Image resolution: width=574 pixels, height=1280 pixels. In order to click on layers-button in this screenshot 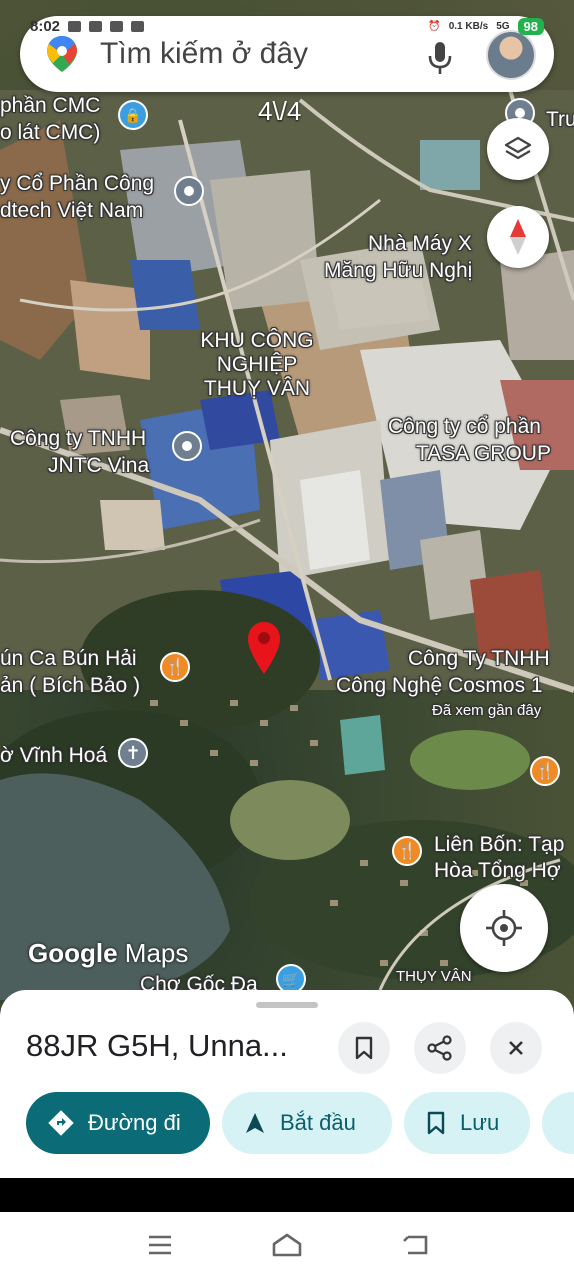, I will do `click(518, 149)`.